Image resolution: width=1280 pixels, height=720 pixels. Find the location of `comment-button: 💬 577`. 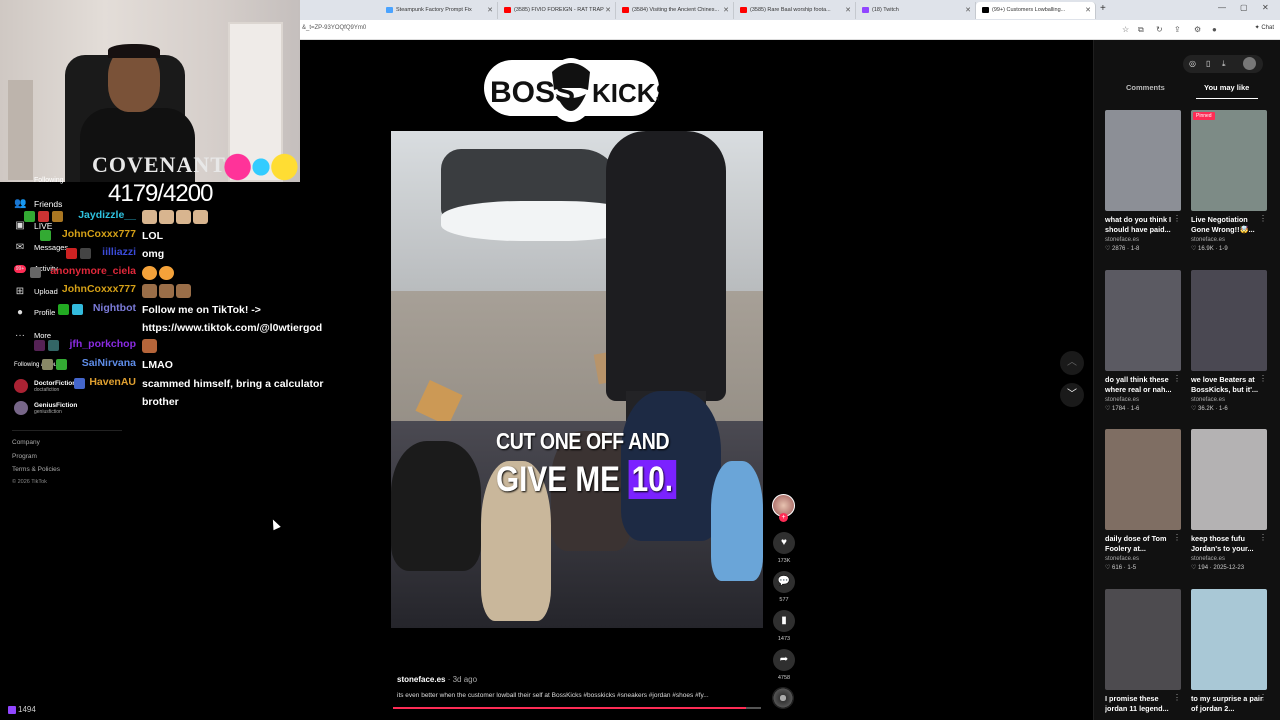

comment-button: 💬 577 is located at coordinates (784, 587).